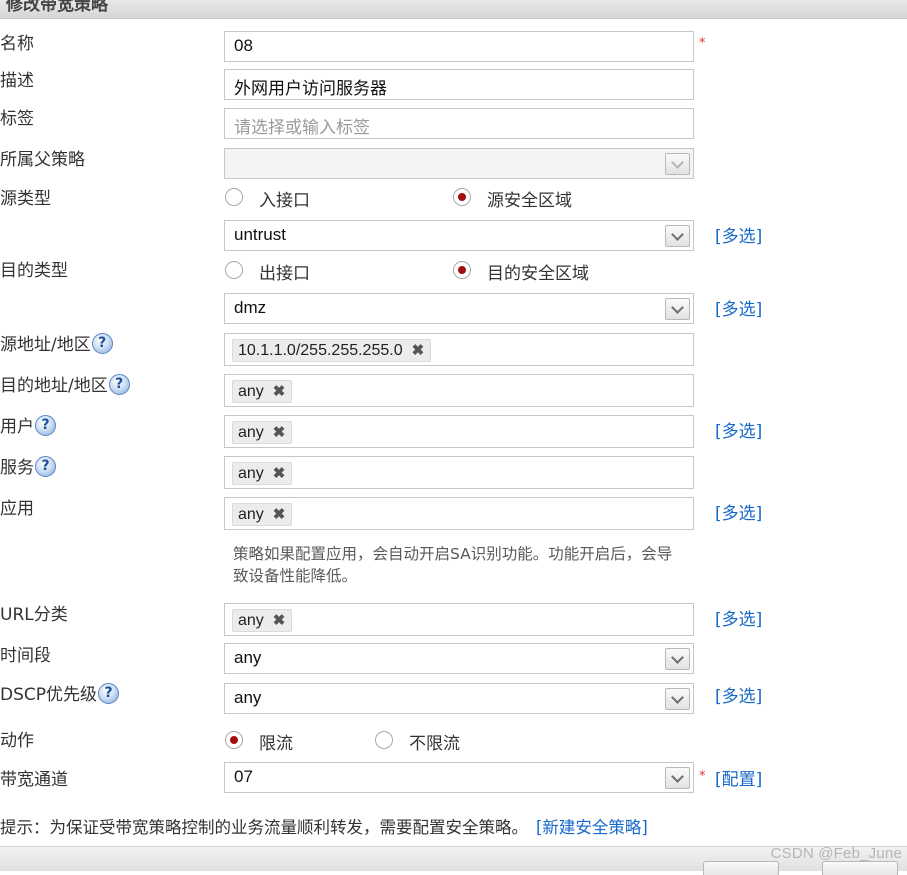 This screenshot has width=907, height=875. What do you see at coordinates (453, 565) in the screenshot?
I see `application-note: 策略如果配置应用，会自动开启SA识别功能。功能开启后，会导致设备性能降低。` at bounding box center [453, 565].